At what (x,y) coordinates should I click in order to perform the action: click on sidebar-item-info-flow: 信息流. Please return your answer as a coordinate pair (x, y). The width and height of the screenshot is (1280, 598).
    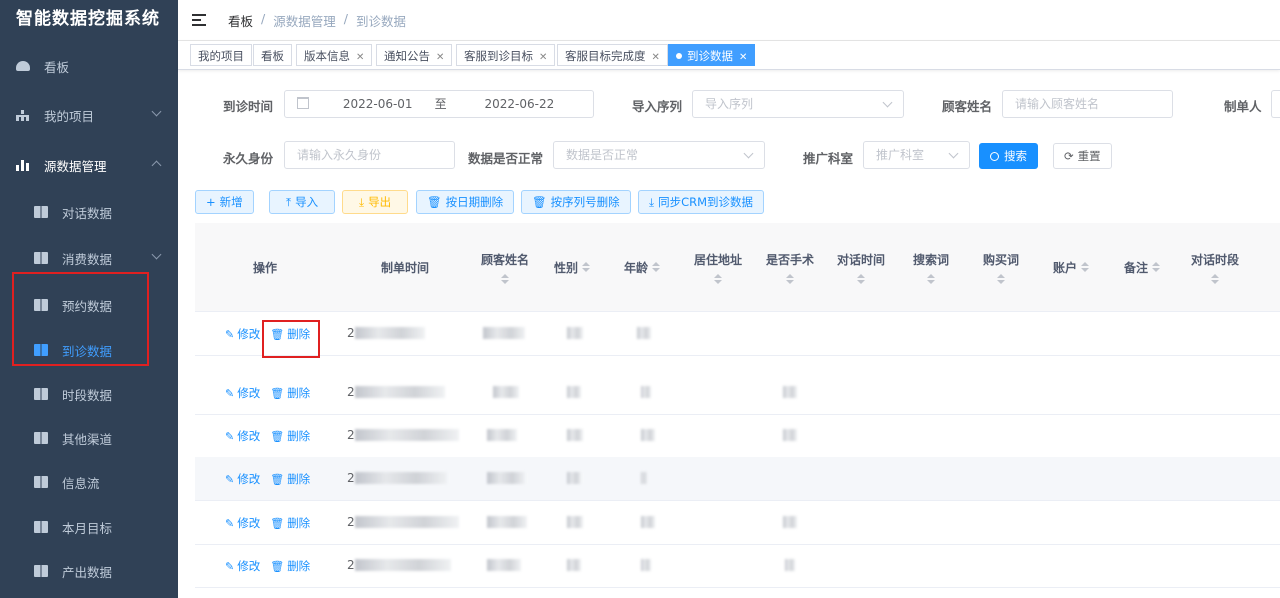
    Looking at the image, I should click on (89, 482).